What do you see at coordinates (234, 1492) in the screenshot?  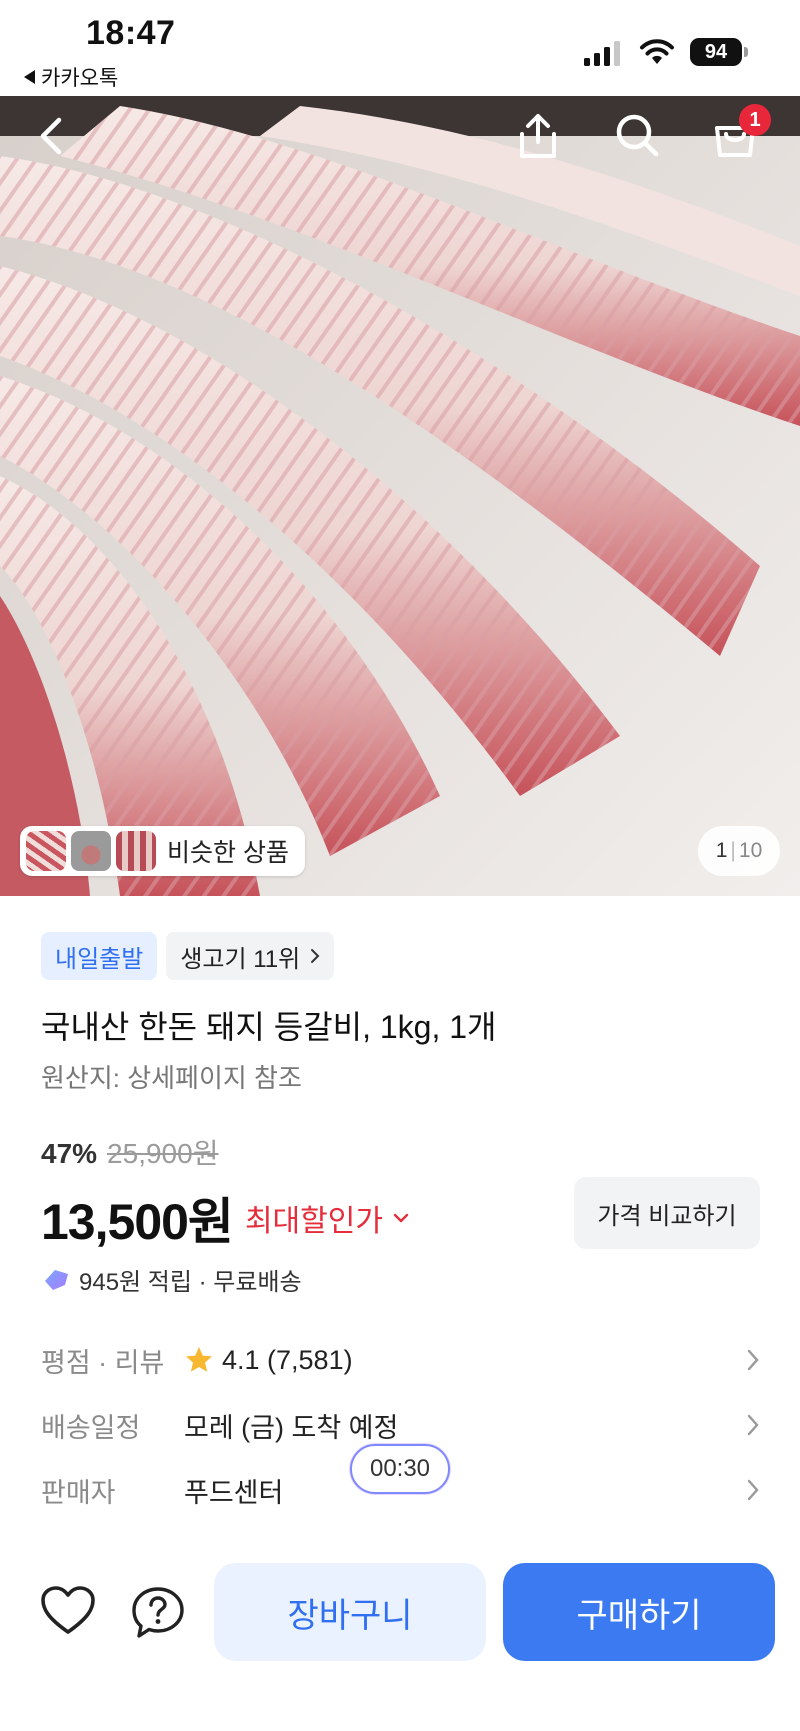 I see `seller-value: 푸드센터` at bounding box center [234, 1492].